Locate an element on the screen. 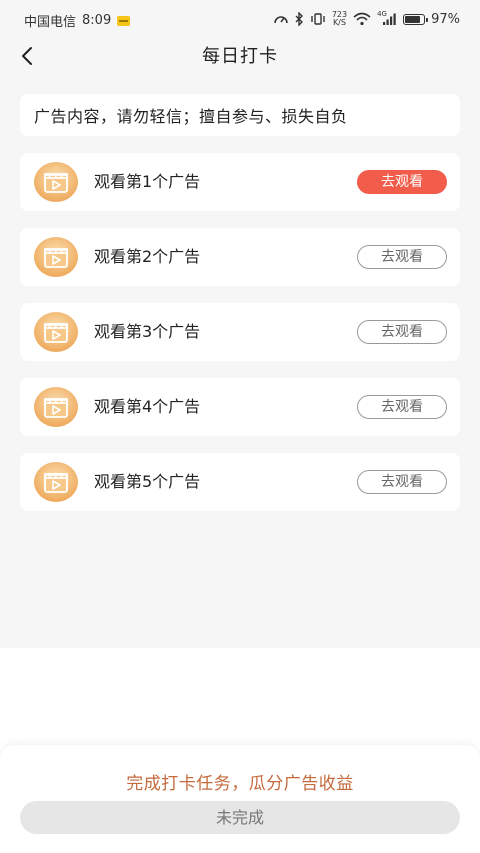 Image resolution: width=480 pixels, height=853 pixels. task-card-3: 观看第3个广告 去观看 is located at coordinates (240, 332).